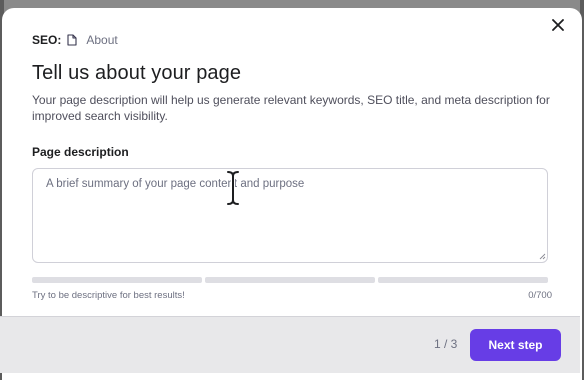 This screenshot has height=380, width=584. I want to click on breadcrumb-label: SEO:, so click(47, 40).